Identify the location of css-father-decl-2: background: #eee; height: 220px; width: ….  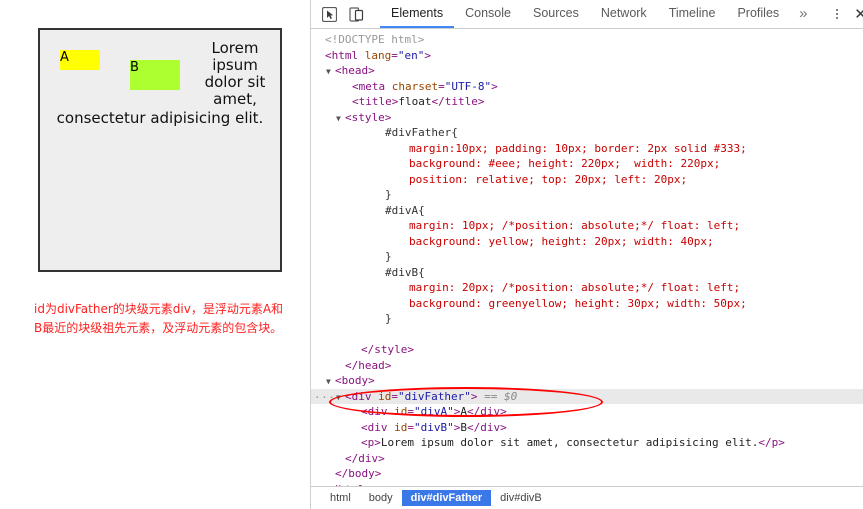
(565, 163).